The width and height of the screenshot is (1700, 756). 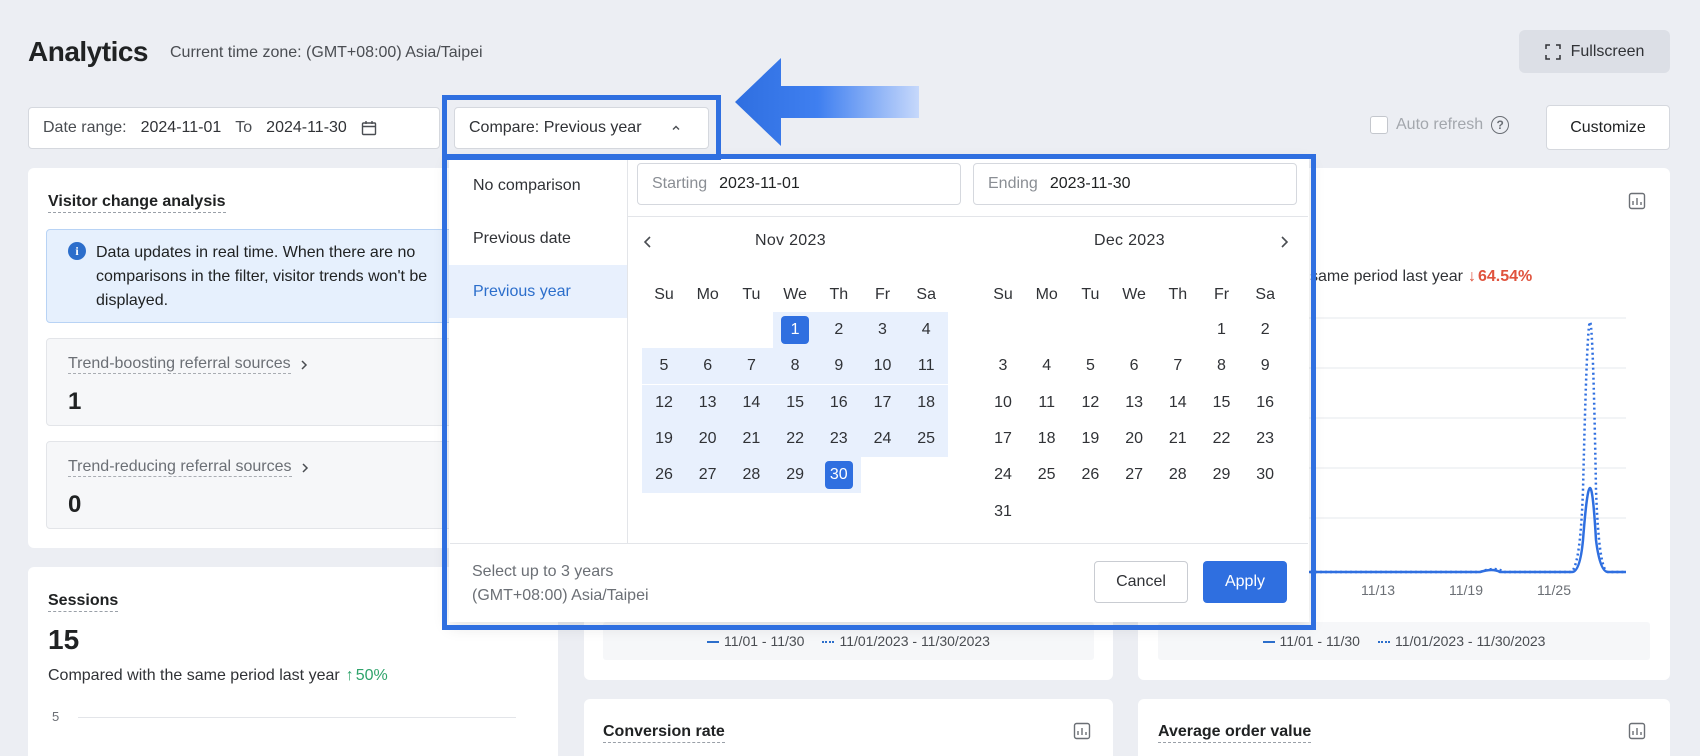 What do you see at coordinates (371, 675) in the screenshot?
I see `sessions-change: 50%` at bounding box center [371, 675].